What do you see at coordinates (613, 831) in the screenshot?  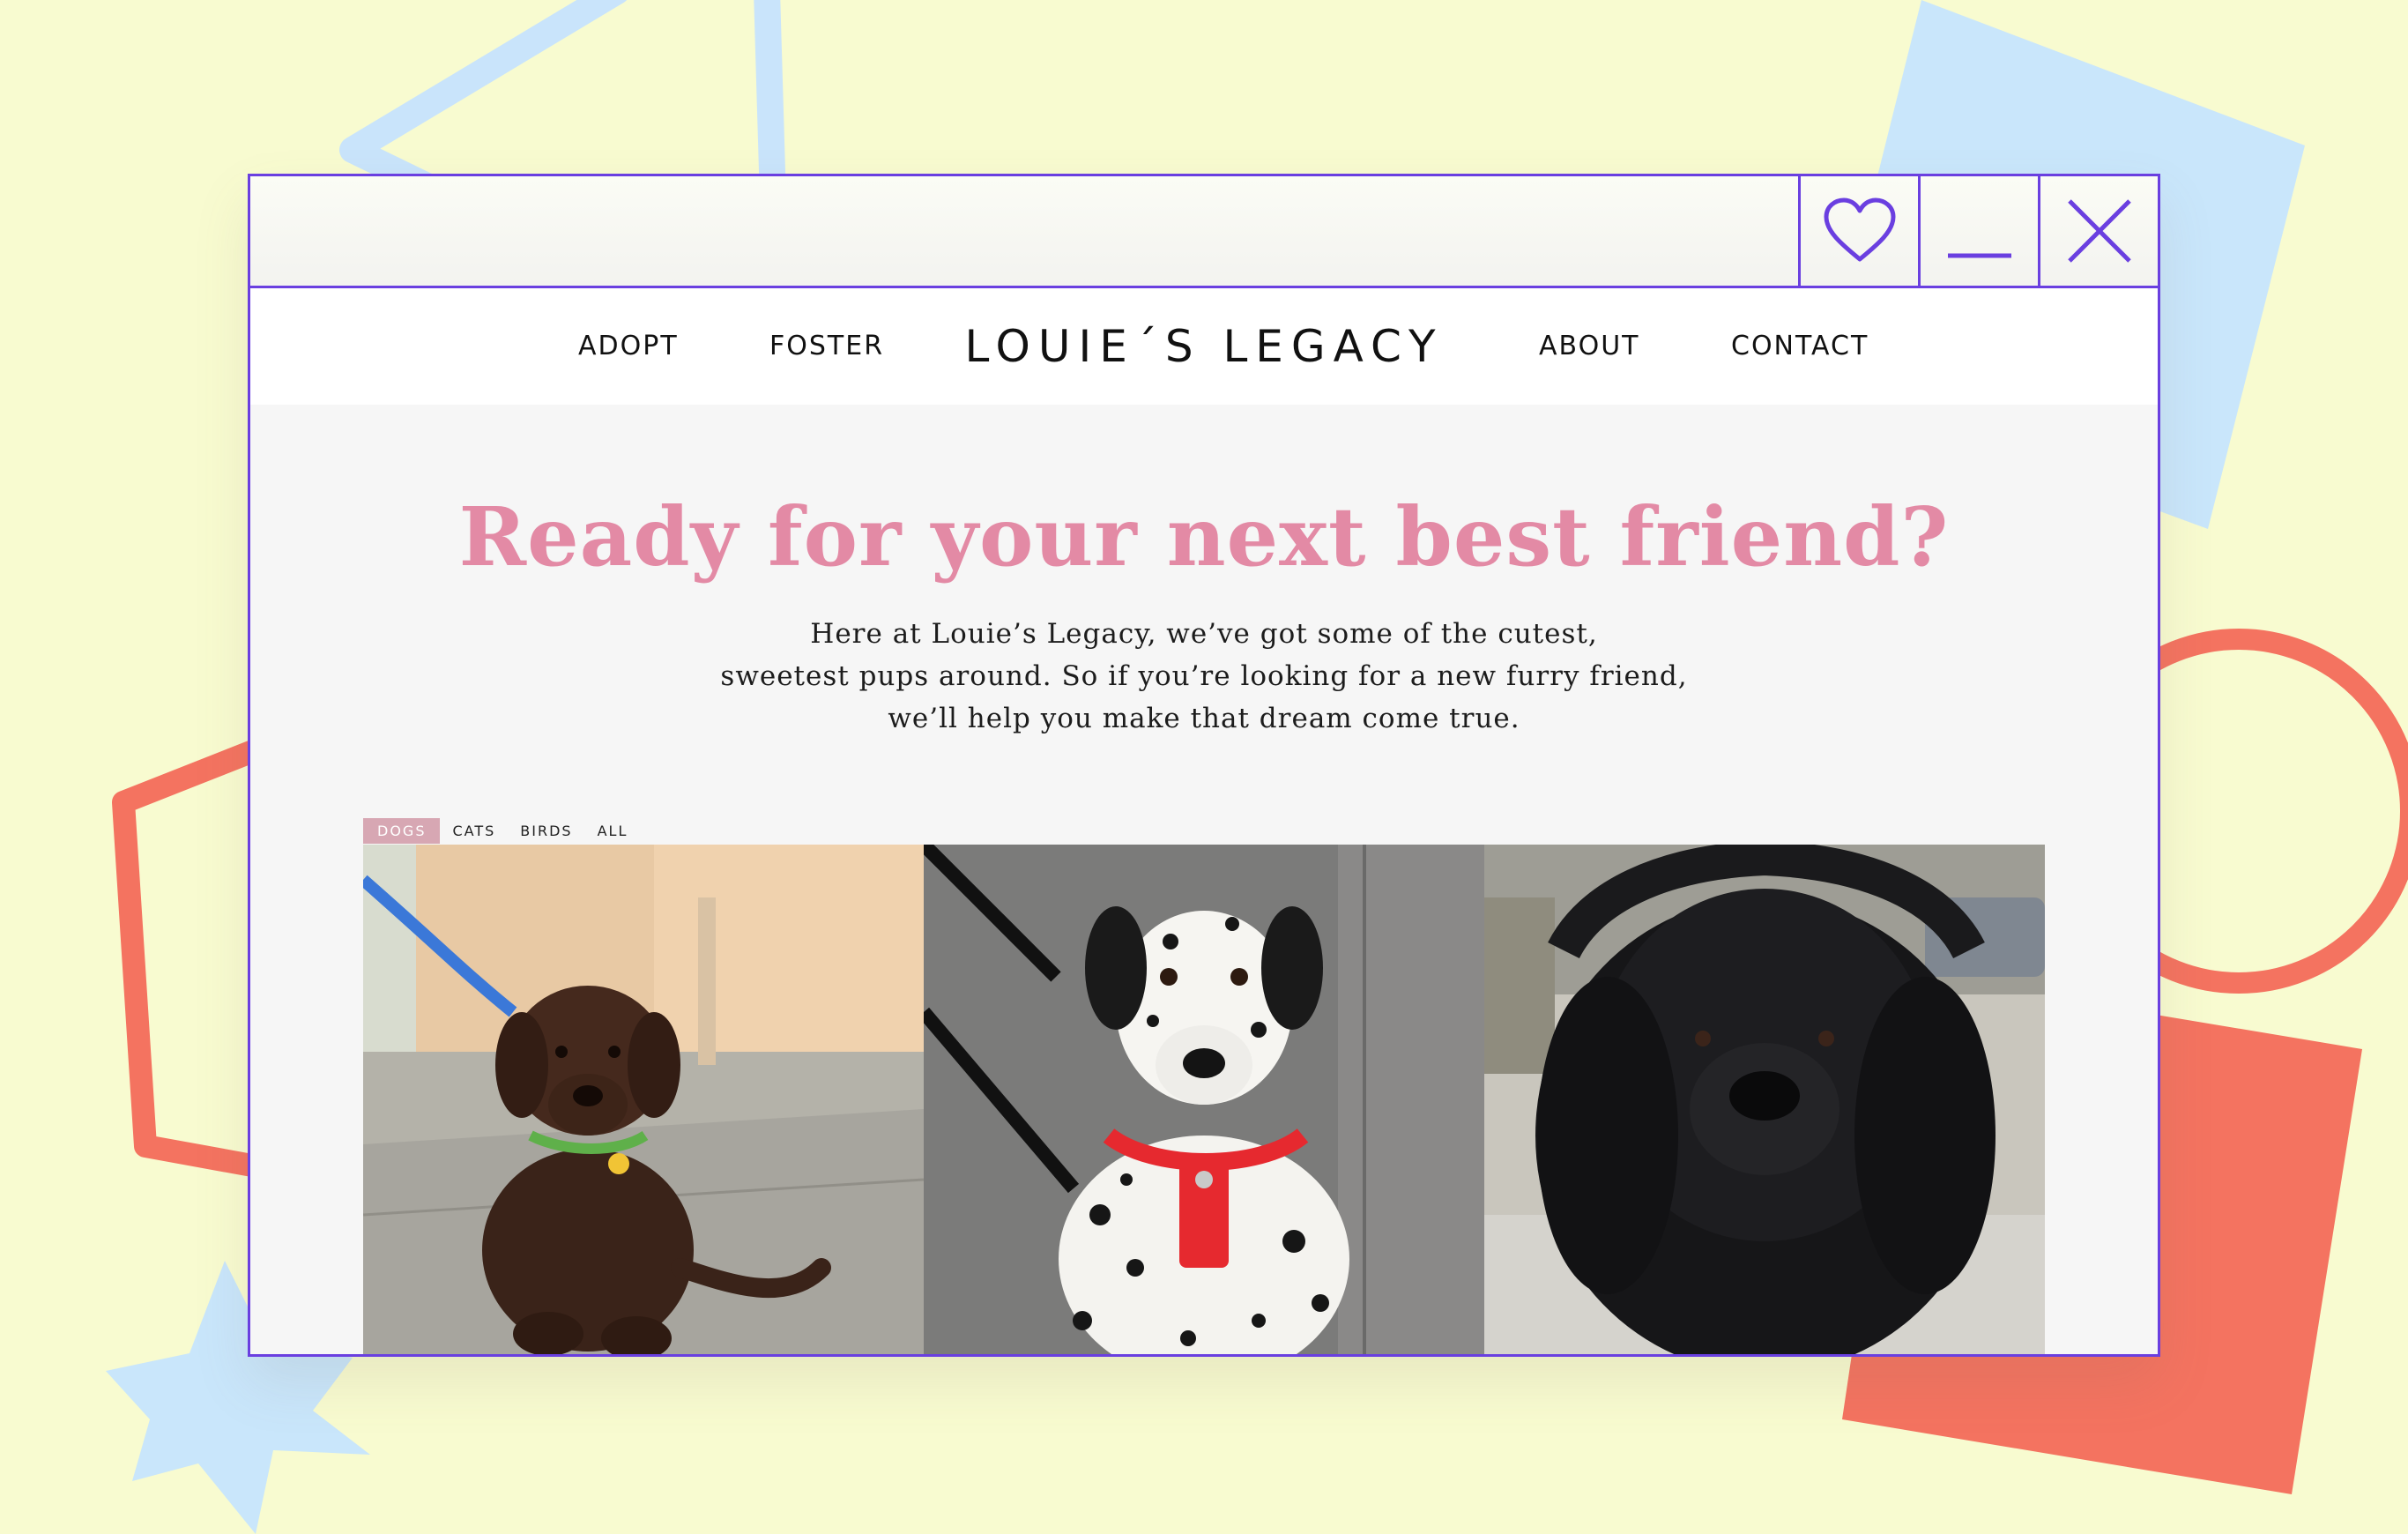 I see `tab-all: ALL` at bounding box center [613, 831].